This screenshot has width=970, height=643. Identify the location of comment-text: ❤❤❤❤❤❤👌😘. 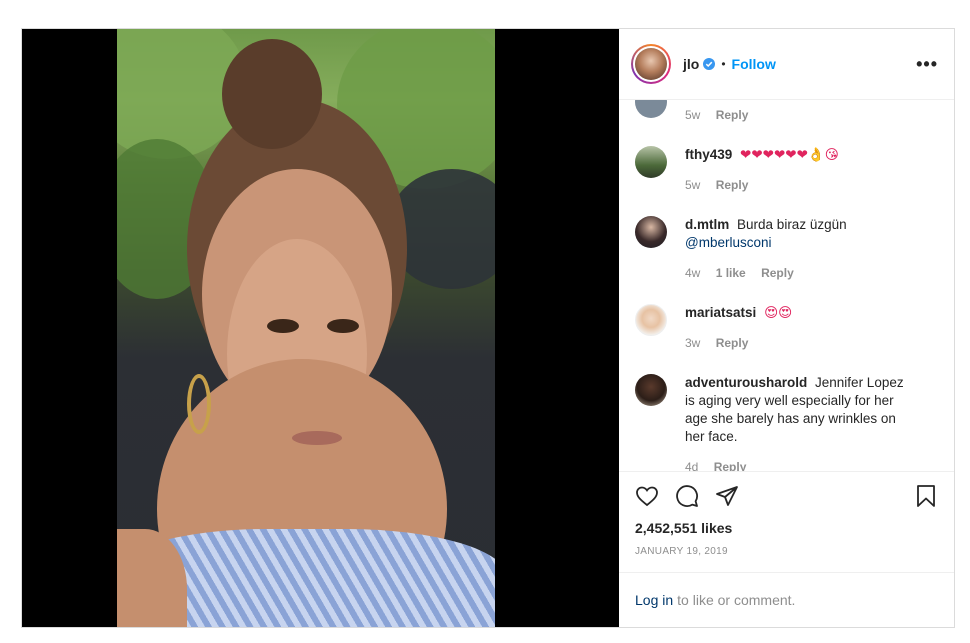
(789, 155).